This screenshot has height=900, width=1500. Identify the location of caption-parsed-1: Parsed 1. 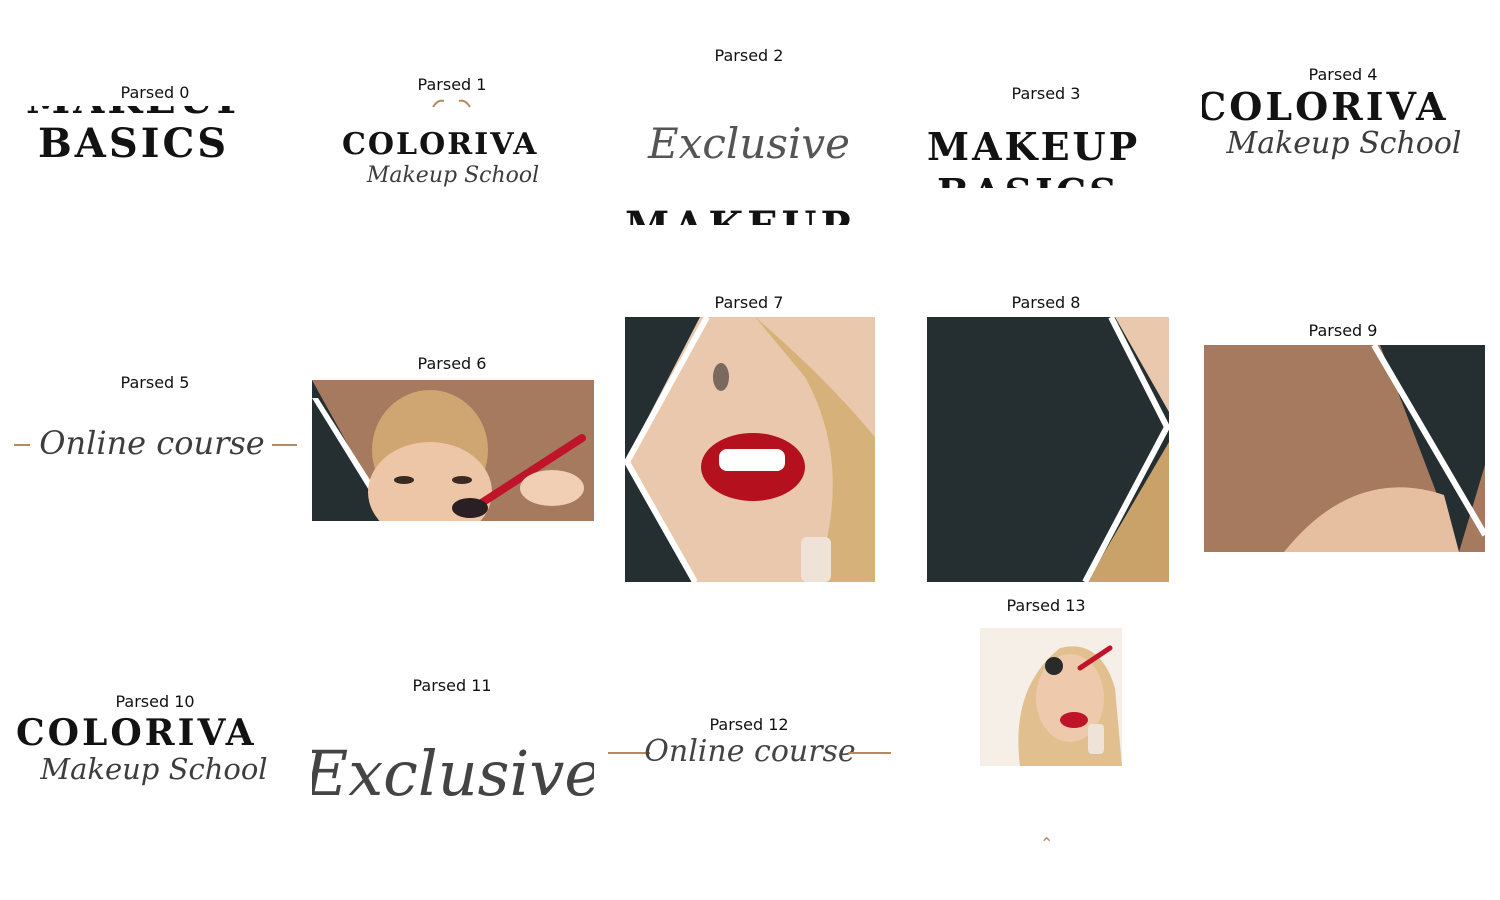
(452, 84).